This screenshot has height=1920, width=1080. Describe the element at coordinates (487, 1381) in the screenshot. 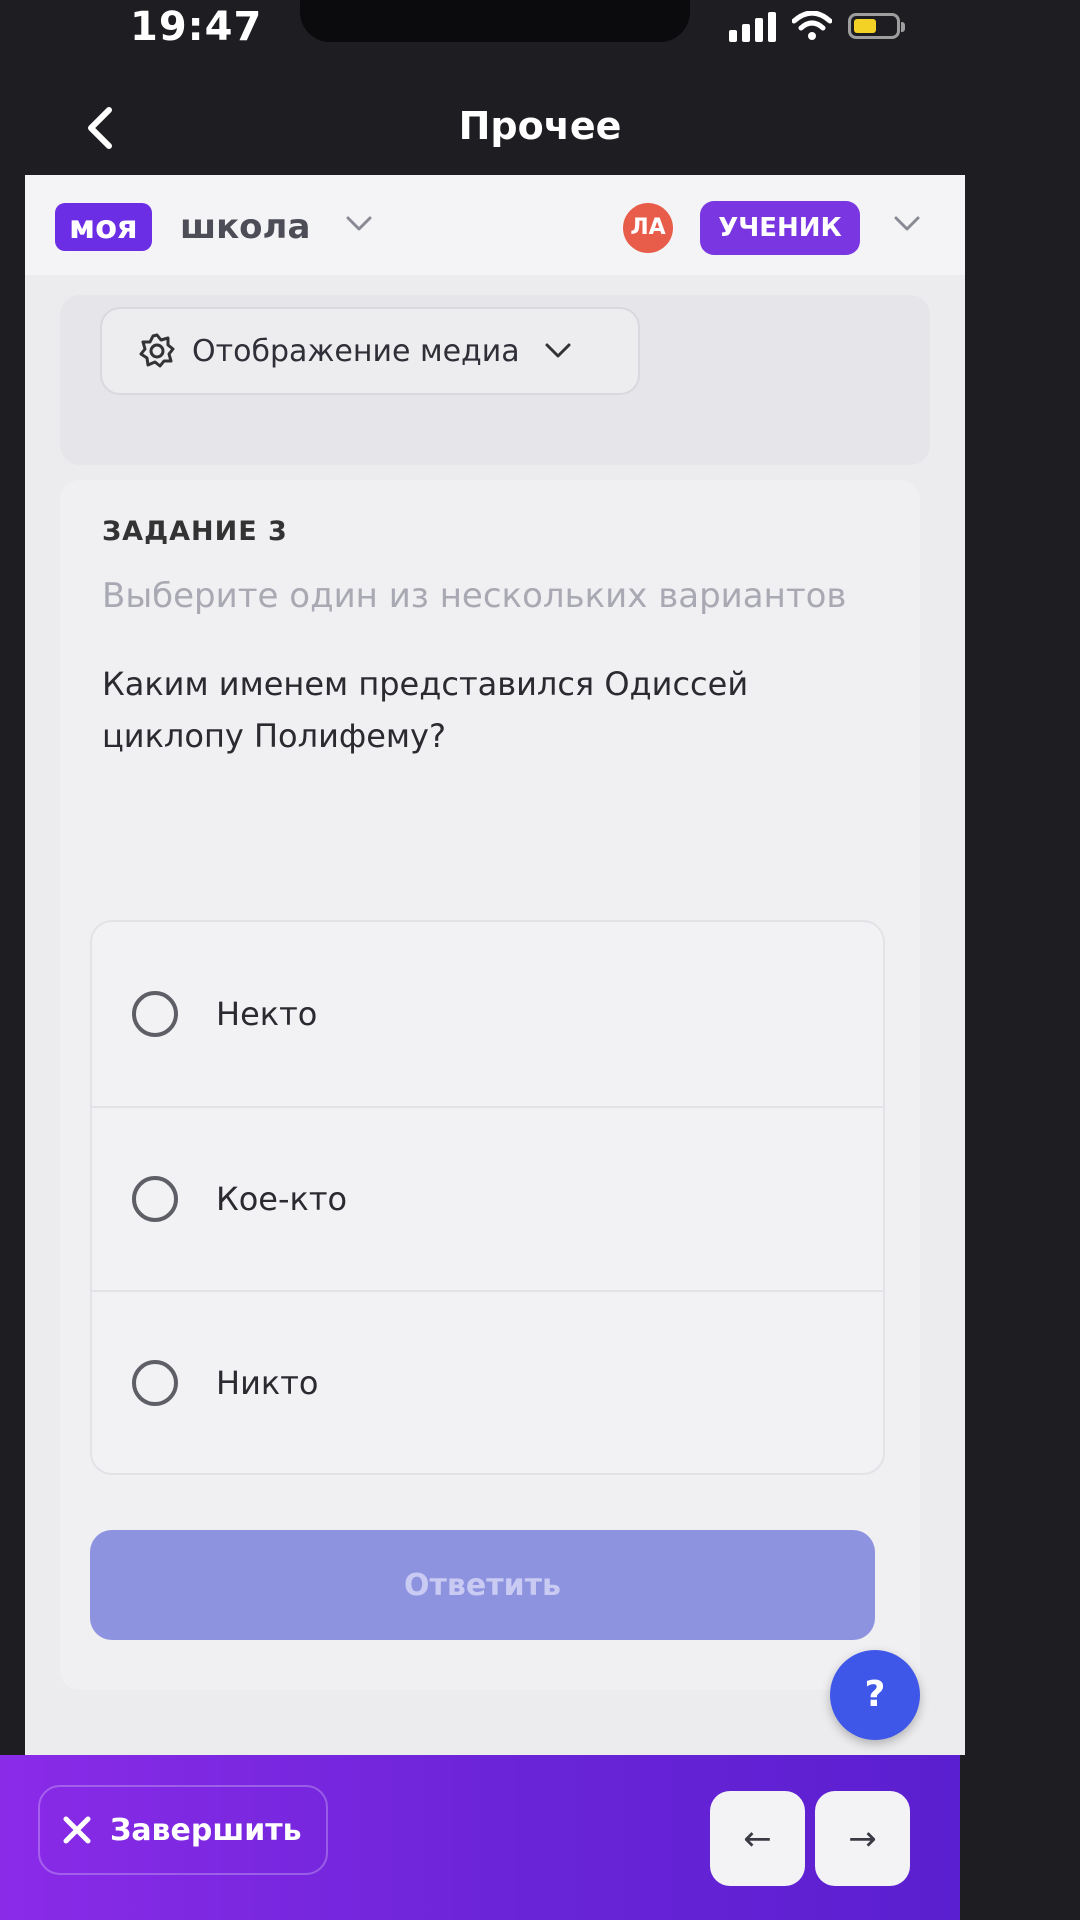

I see `option-nikto: Никто` at that location.